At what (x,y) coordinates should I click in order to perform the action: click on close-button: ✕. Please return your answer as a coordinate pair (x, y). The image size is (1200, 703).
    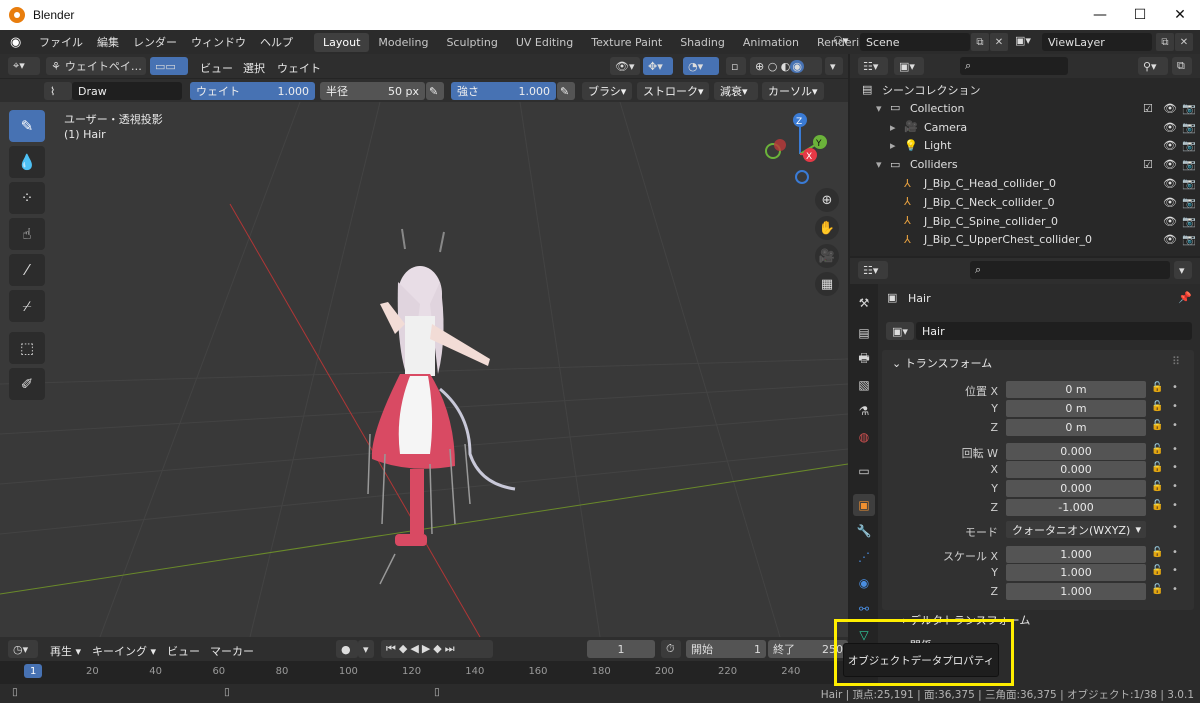
    Looking at the image, I should click on (1180, 15).